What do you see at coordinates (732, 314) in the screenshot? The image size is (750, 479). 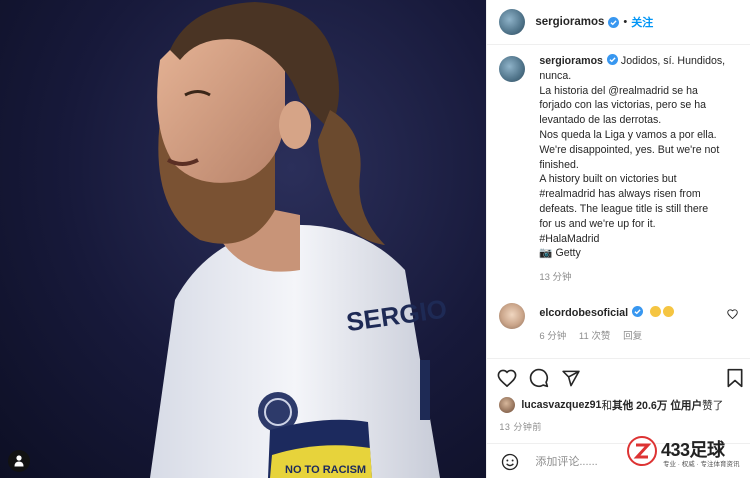 I see `comment-like-heart-icon` at bounding box center [732, 314].